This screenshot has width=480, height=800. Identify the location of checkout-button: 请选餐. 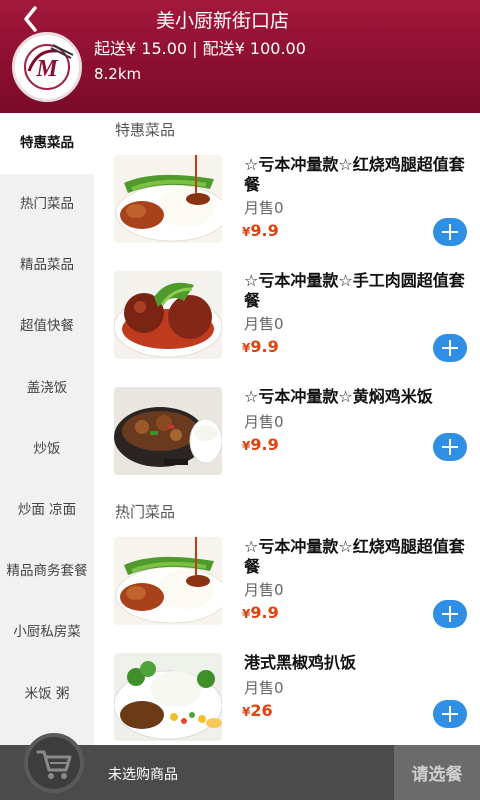
(437, 772).